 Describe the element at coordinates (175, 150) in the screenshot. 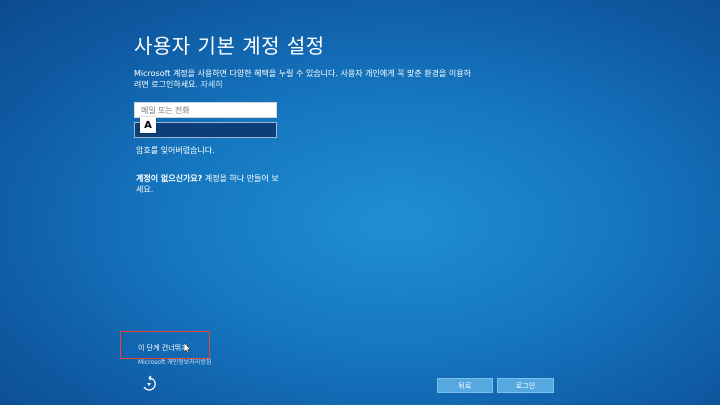

I see `forgot-password-link: 암호를 잊어버렸습니다.` at that location.